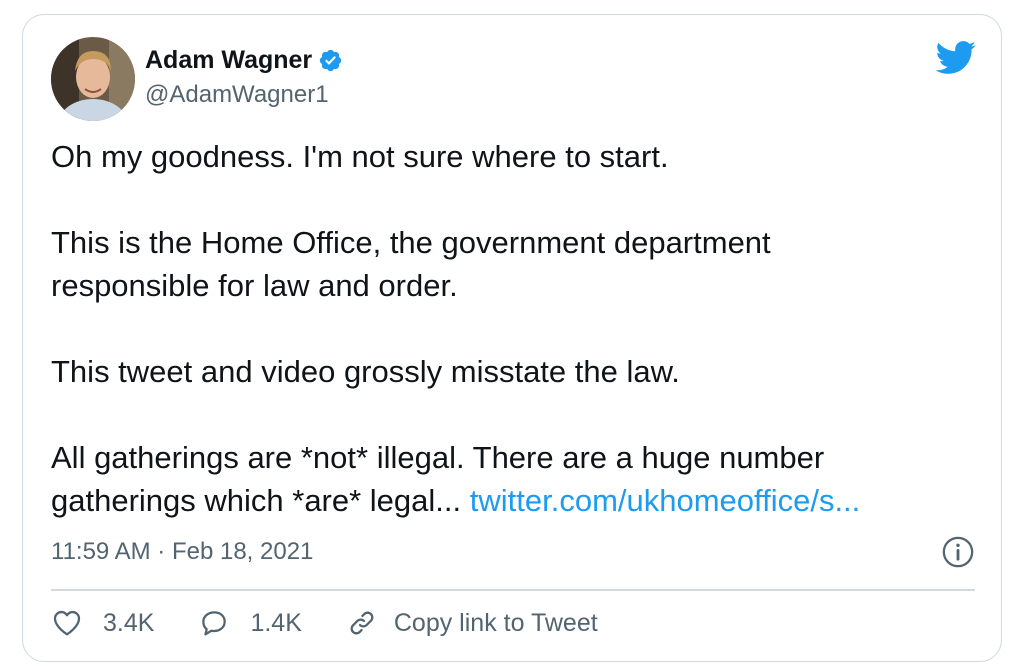 Image resolution: width=1024 pixels, height=666 pixels. What do you see at coordinates (67, 623) in the screenshot?
I see `heart-icon` at bounding box center [67, 623].